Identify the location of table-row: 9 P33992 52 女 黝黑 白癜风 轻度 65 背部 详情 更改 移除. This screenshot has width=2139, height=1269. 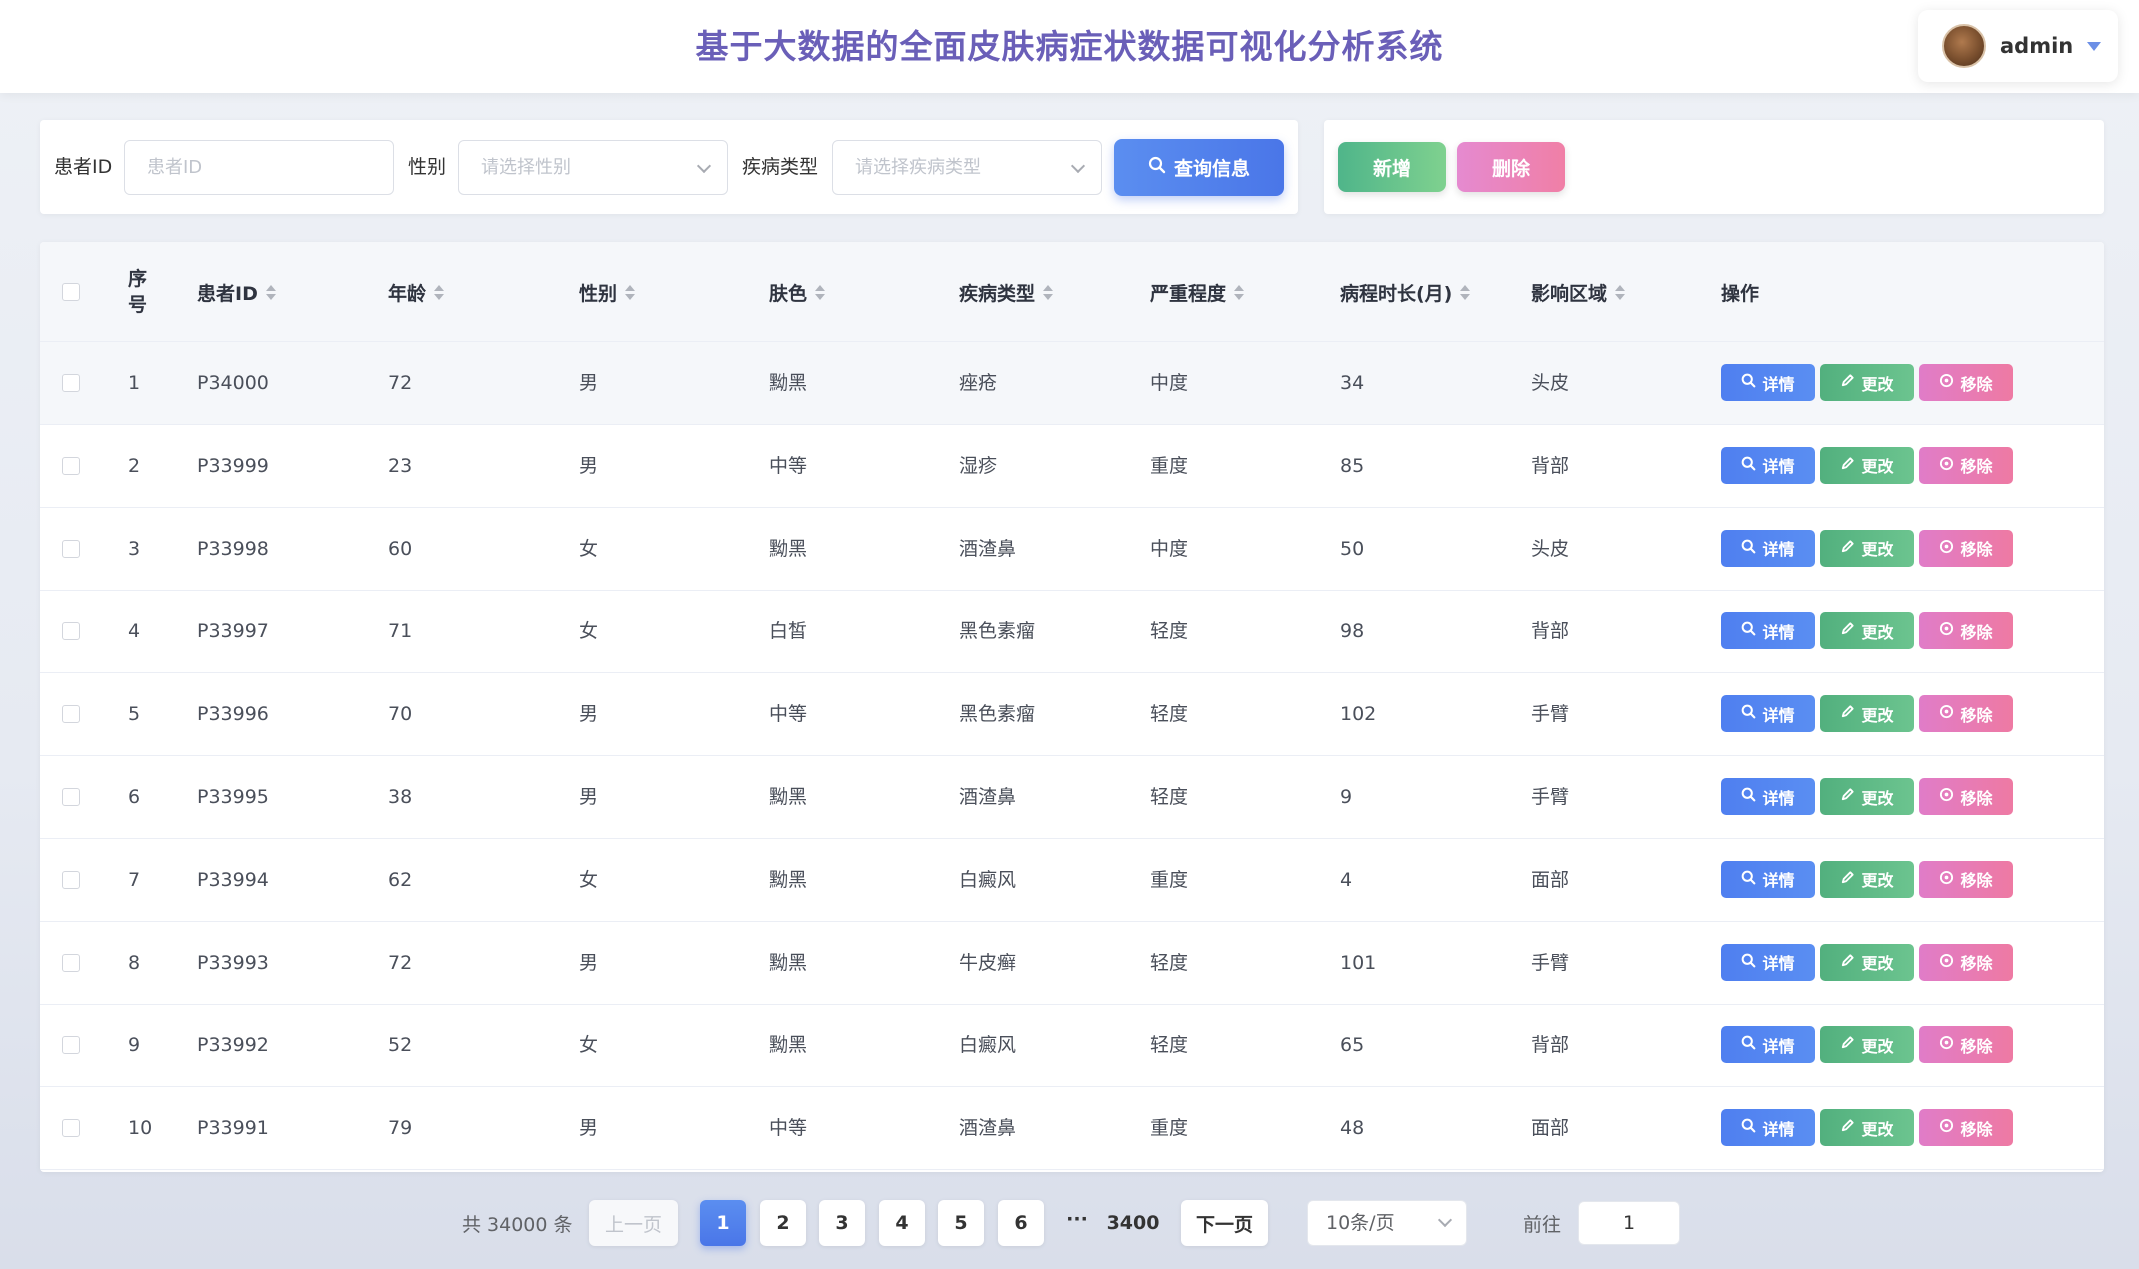
(1072, 1046).